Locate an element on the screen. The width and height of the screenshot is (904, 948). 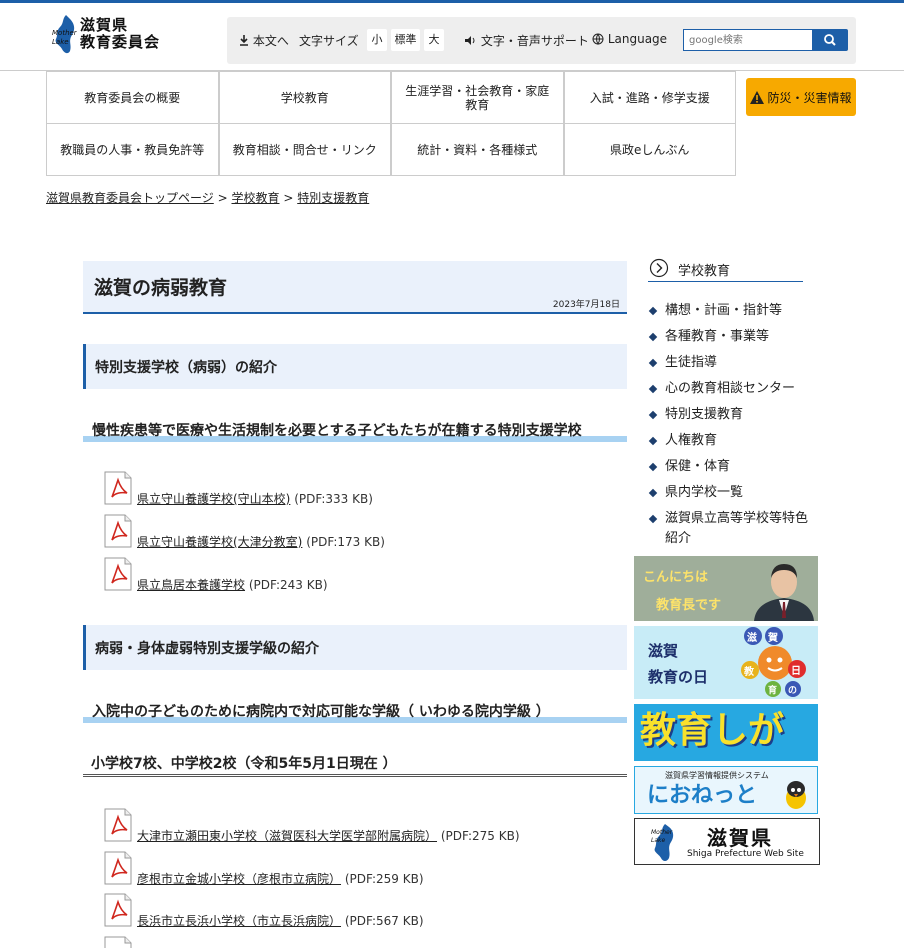
pdf-file-item: 県立鳥居本養護学校 (PDF:243 KB) is located at coordinates (363, 577).